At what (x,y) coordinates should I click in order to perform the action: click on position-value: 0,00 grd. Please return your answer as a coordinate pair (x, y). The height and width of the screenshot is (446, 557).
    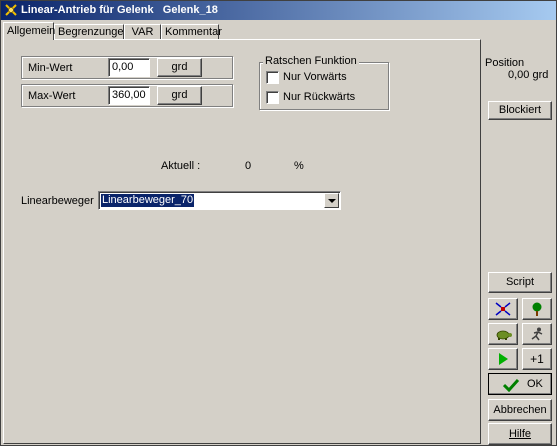
    Looking at the image, I should click on (528, 75).